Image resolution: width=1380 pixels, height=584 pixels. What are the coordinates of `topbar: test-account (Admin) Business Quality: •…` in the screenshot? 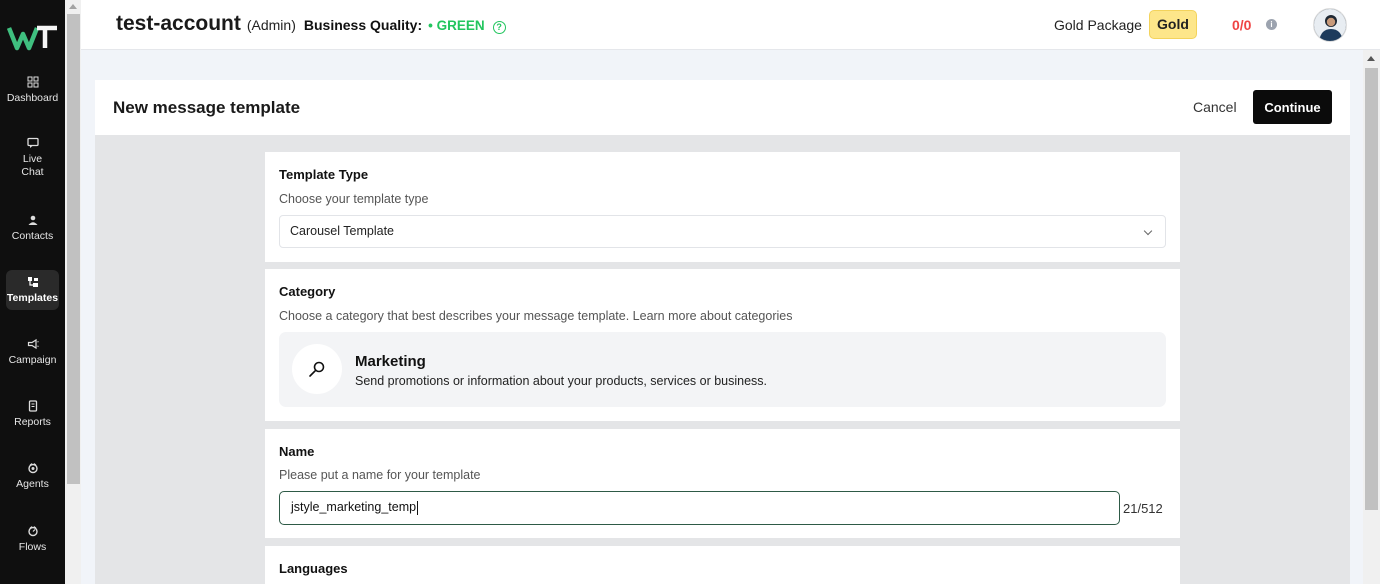 It's located at (730, 25).